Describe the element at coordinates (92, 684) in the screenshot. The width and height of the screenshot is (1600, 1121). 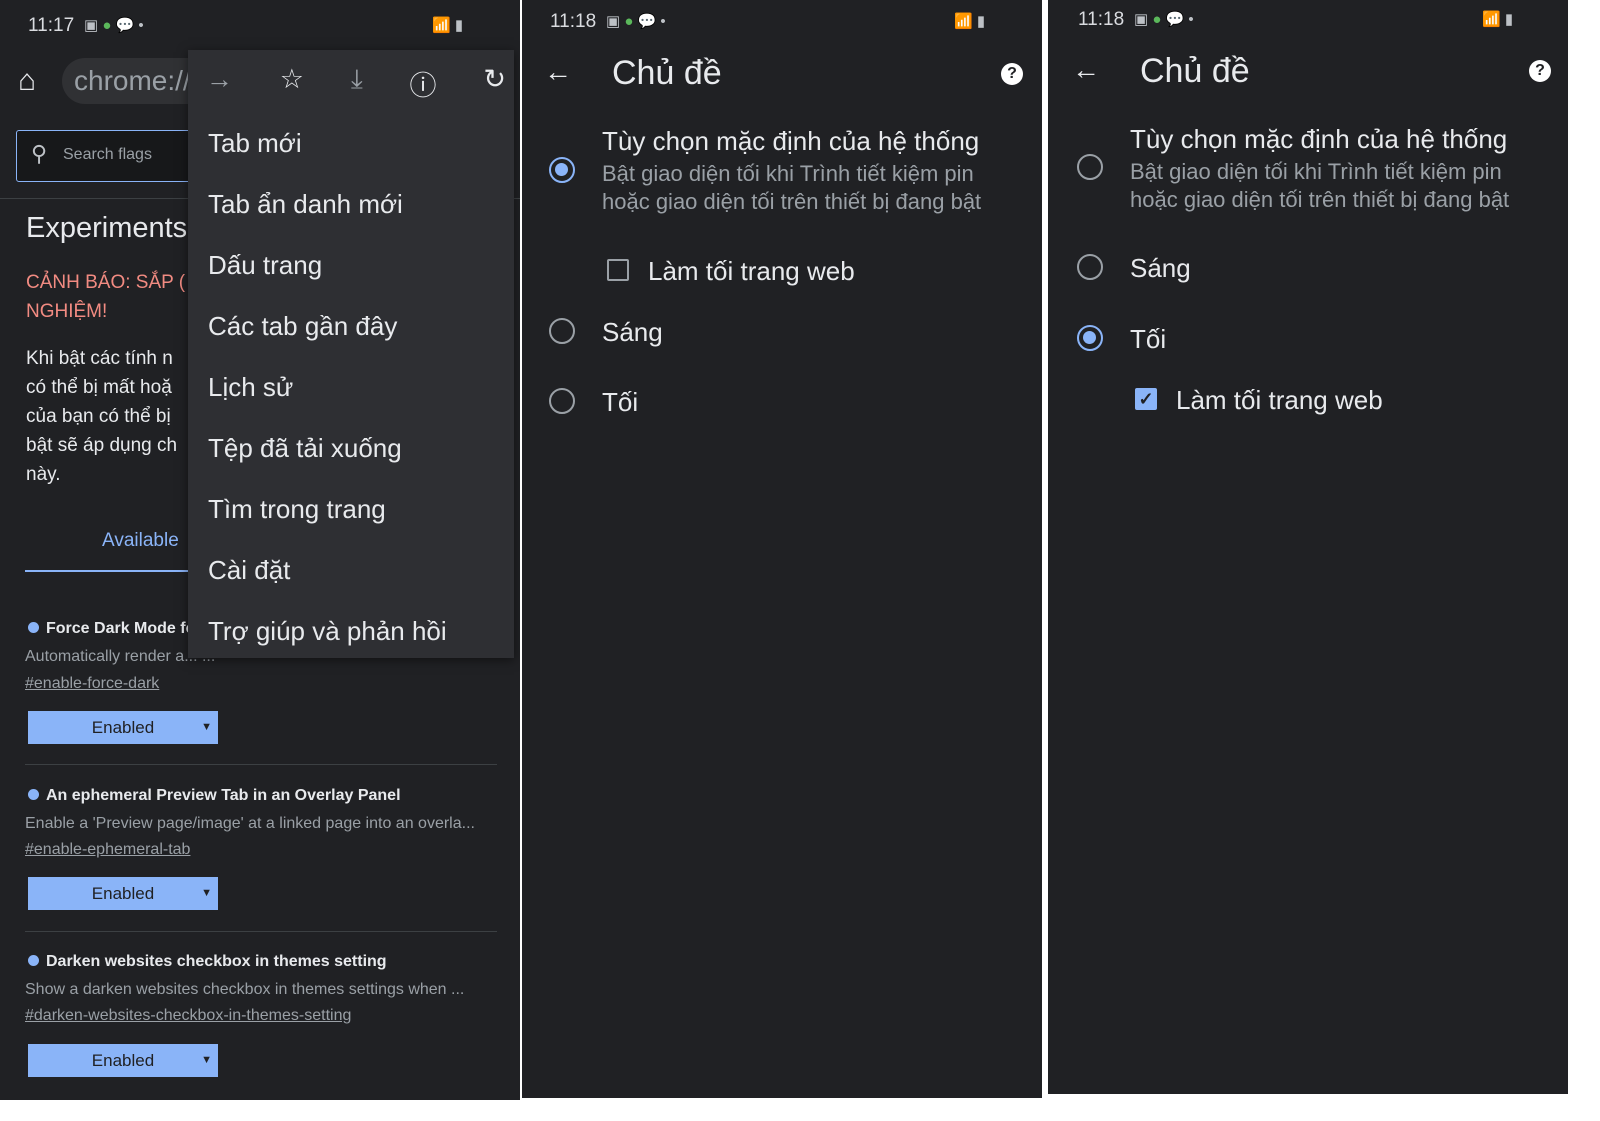
I see `flag-link: #enable-force-dark` at that location.